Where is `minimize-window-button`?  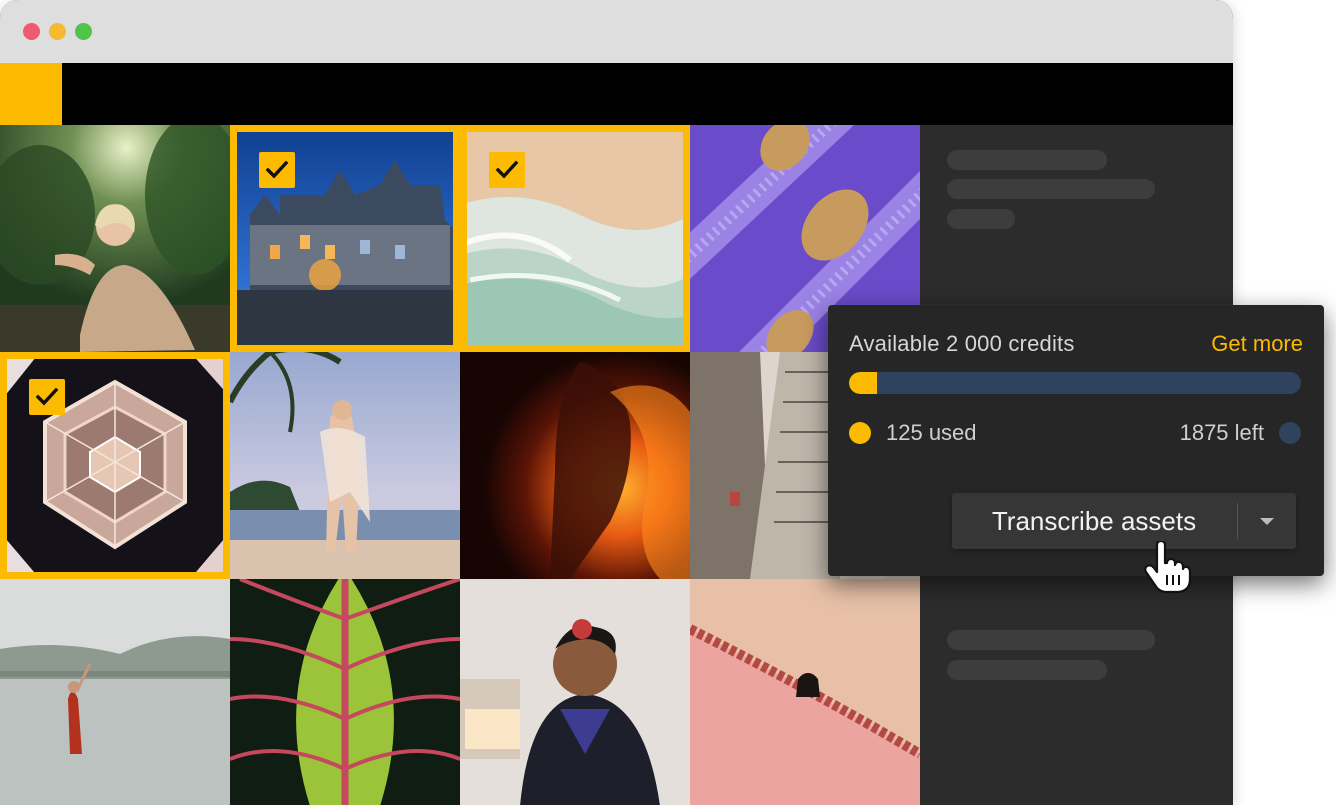
minimize-window-button is located at coordinates (57, 31).